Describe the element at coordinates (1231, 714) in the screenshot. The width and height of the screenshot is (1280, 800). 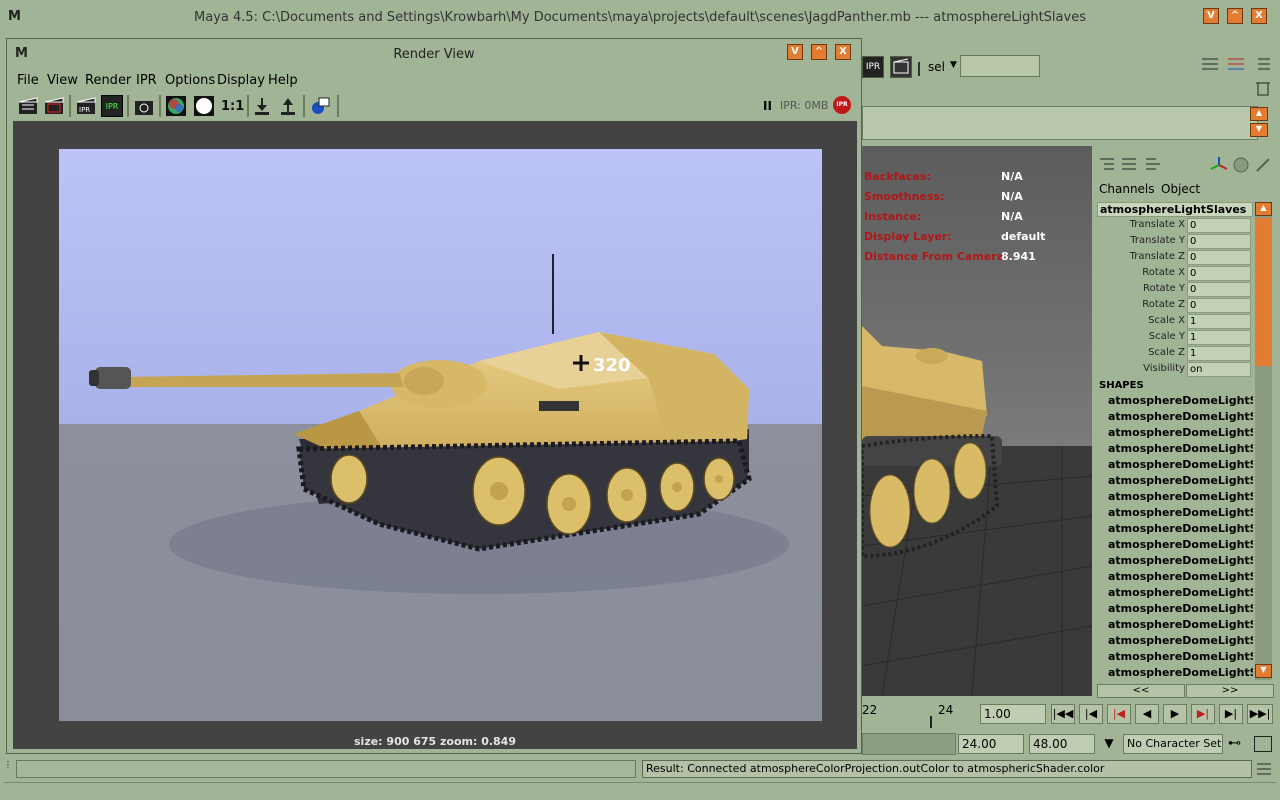
I see `step-forward-key-icon: ▶|` at that location.